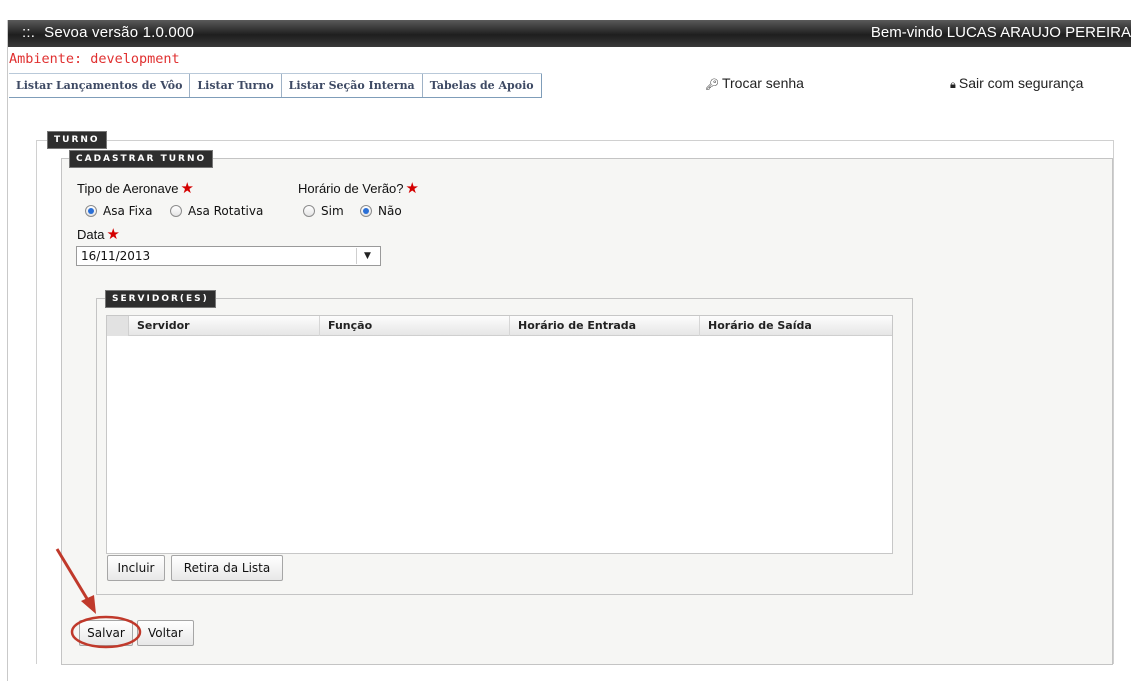 The height and width of the screenshot is (681, 1131). What do you see at coordinates (224, 326) in the screenshot?
I see `column-header-servidor: Servidor` at bounding box center [224, 326].